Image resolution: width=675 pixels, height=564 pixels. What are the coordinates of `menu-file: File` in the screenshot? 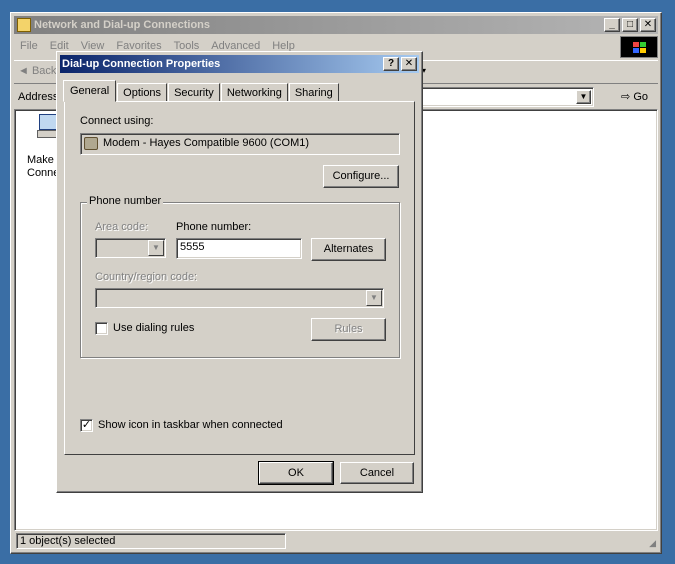 It's located at (29, 46).